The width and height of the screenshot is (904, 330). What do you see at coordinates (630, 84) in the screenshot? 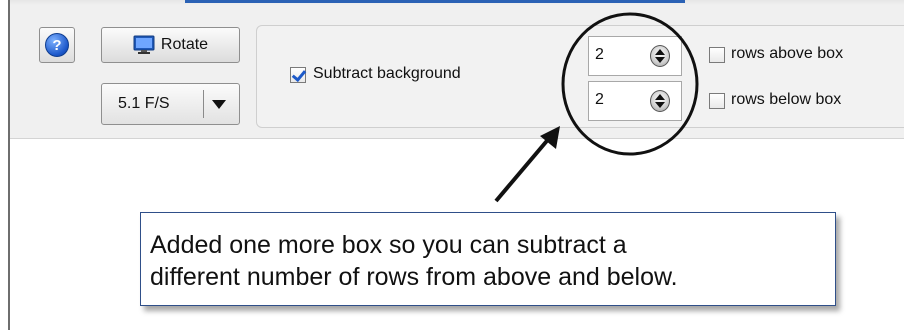
I see `highlight-circle` at bounding box center [630, 84].